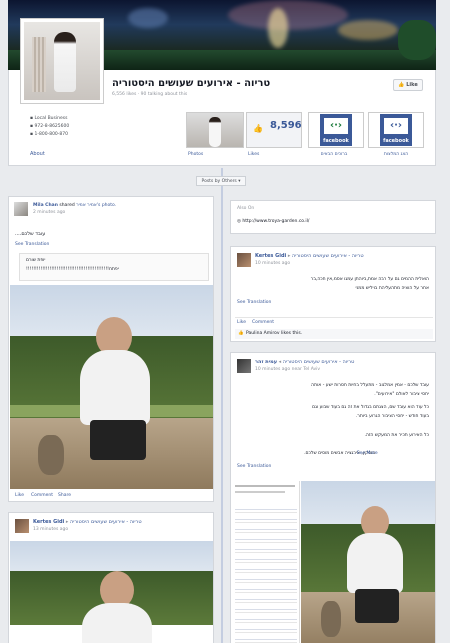  I want to click on like-page-button: 👍 Like, so click(408, 85).